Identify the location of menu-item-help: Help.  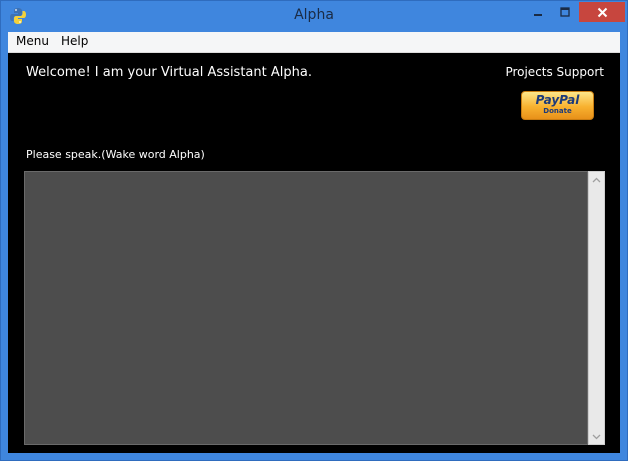
(74, 41).